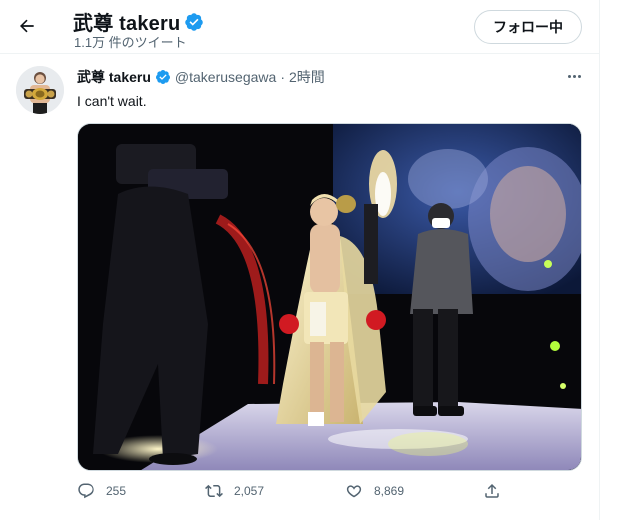  Describe the element at coordinates (214, 491) in the screenshot. I see `retweet-icon` at that location.